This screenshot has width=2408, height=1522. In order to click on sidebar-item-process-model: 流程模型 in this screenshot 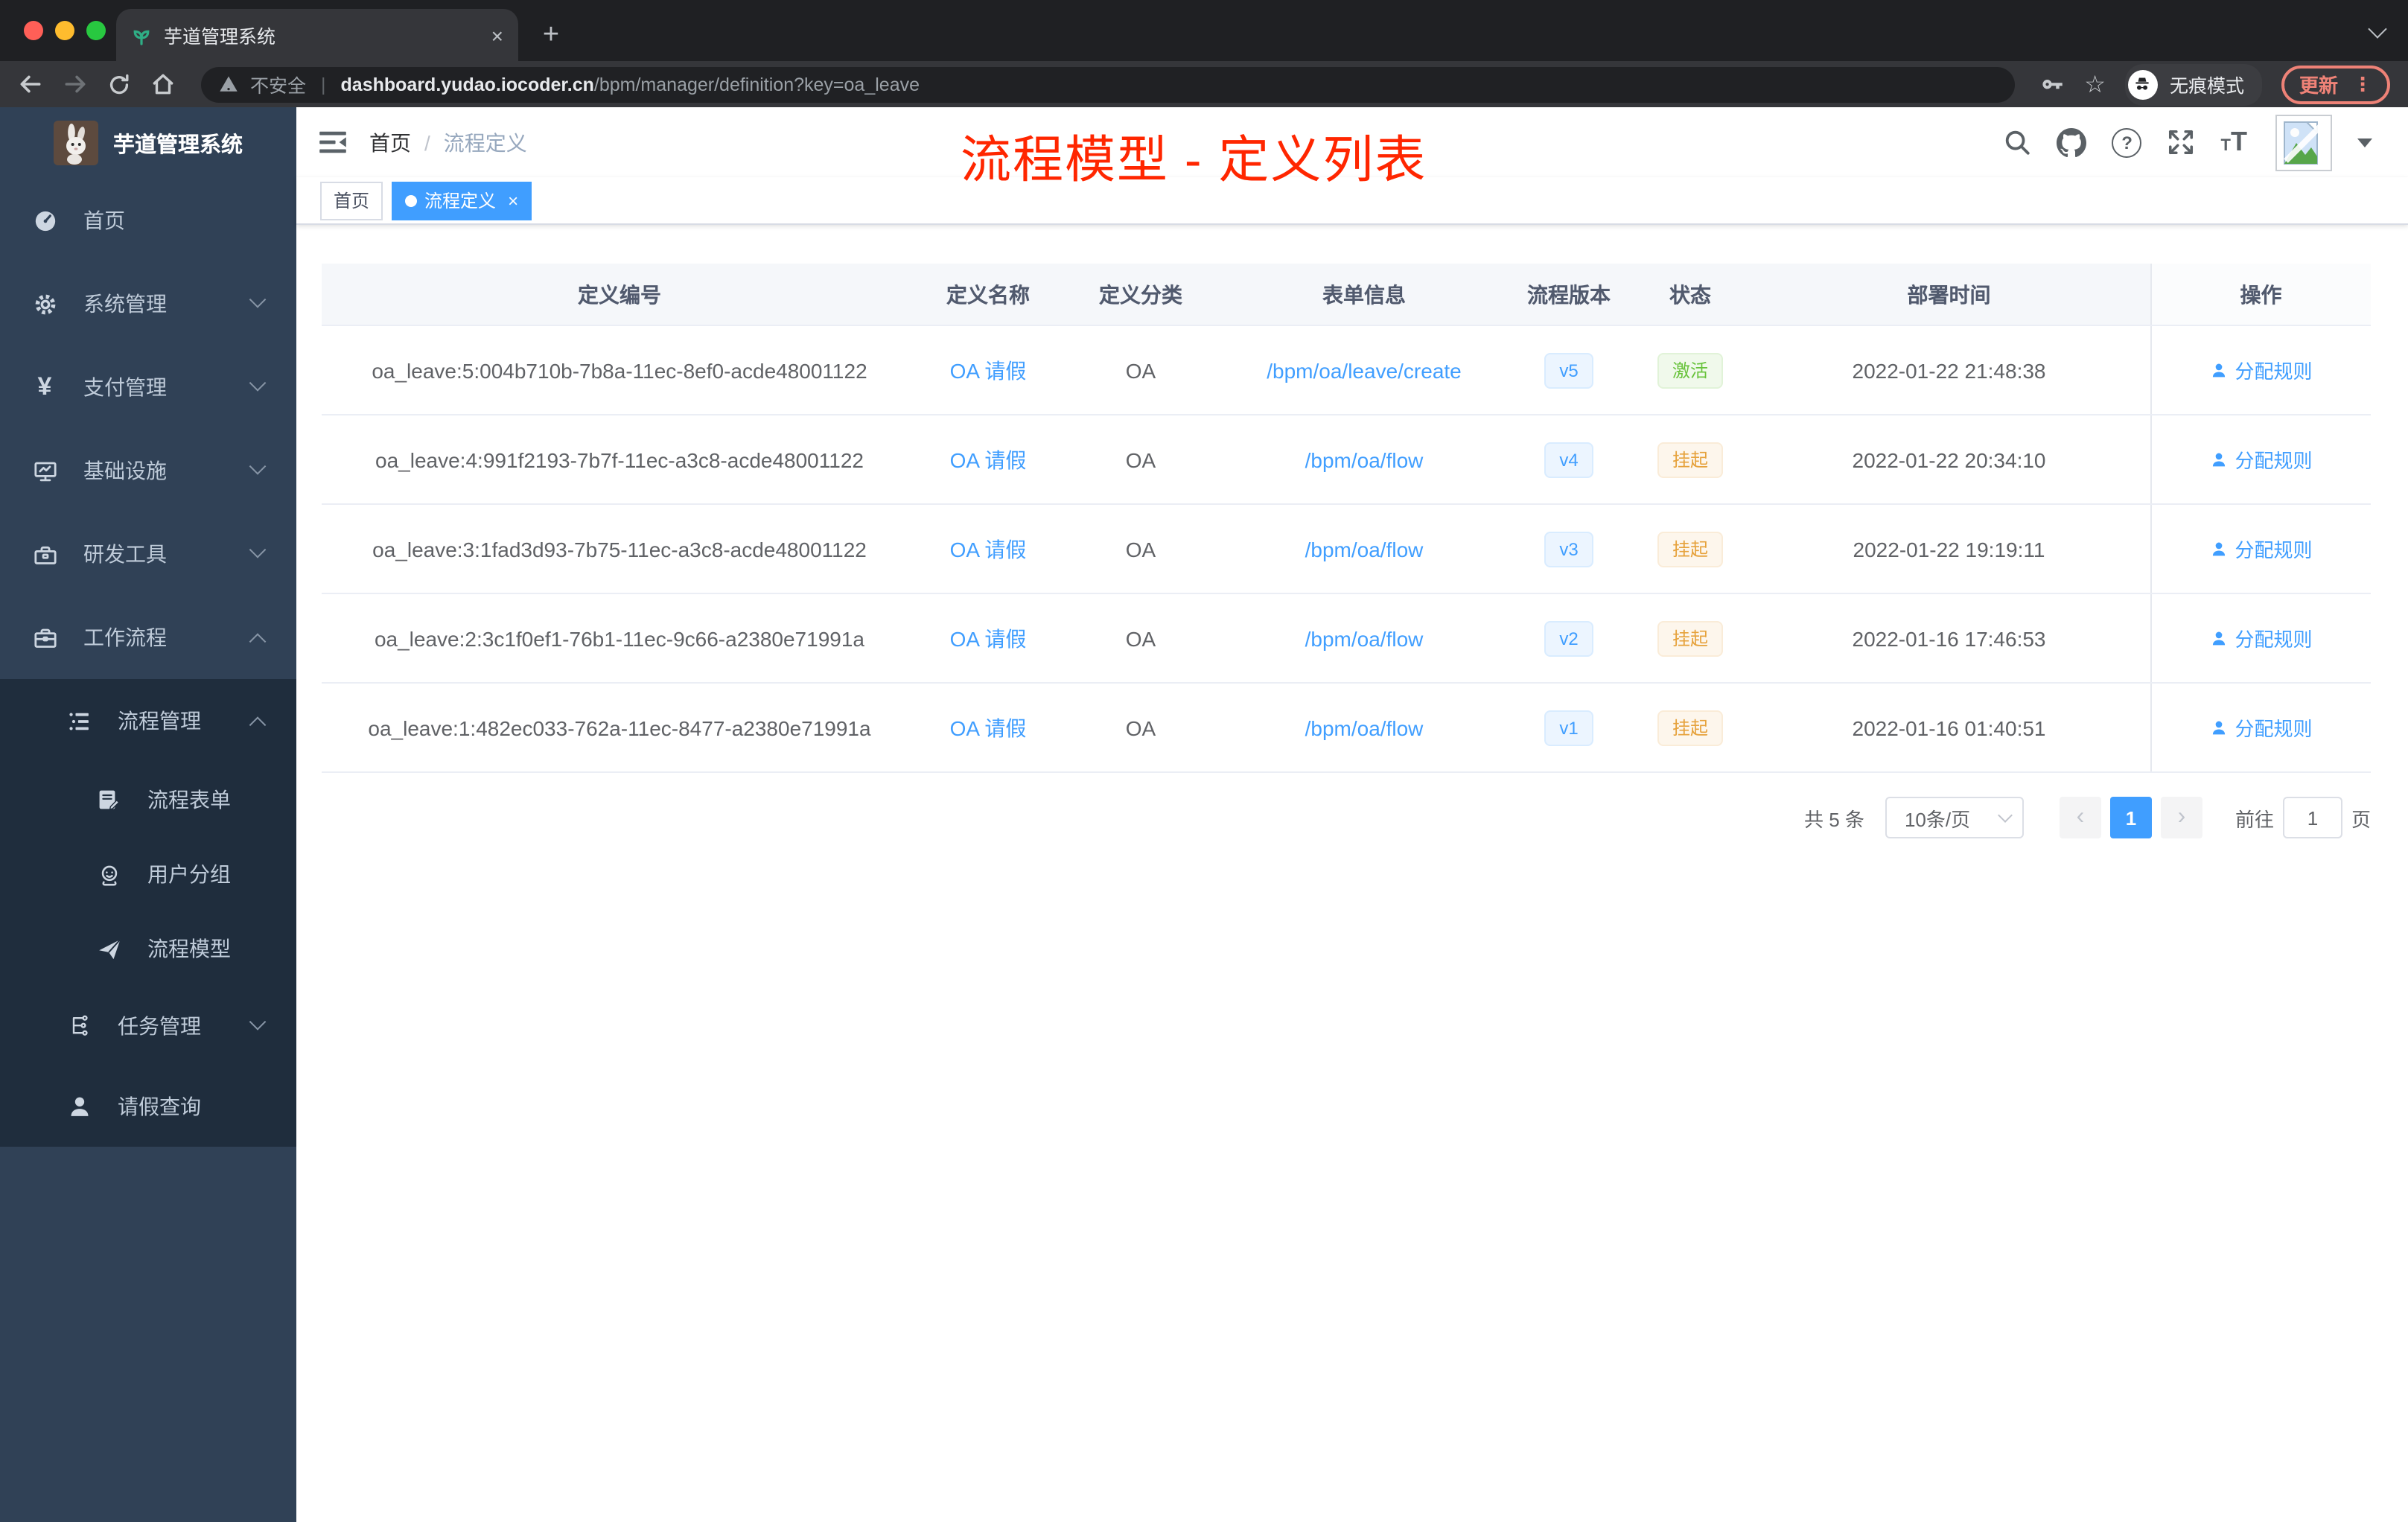, I will do `click(148, 948)`.